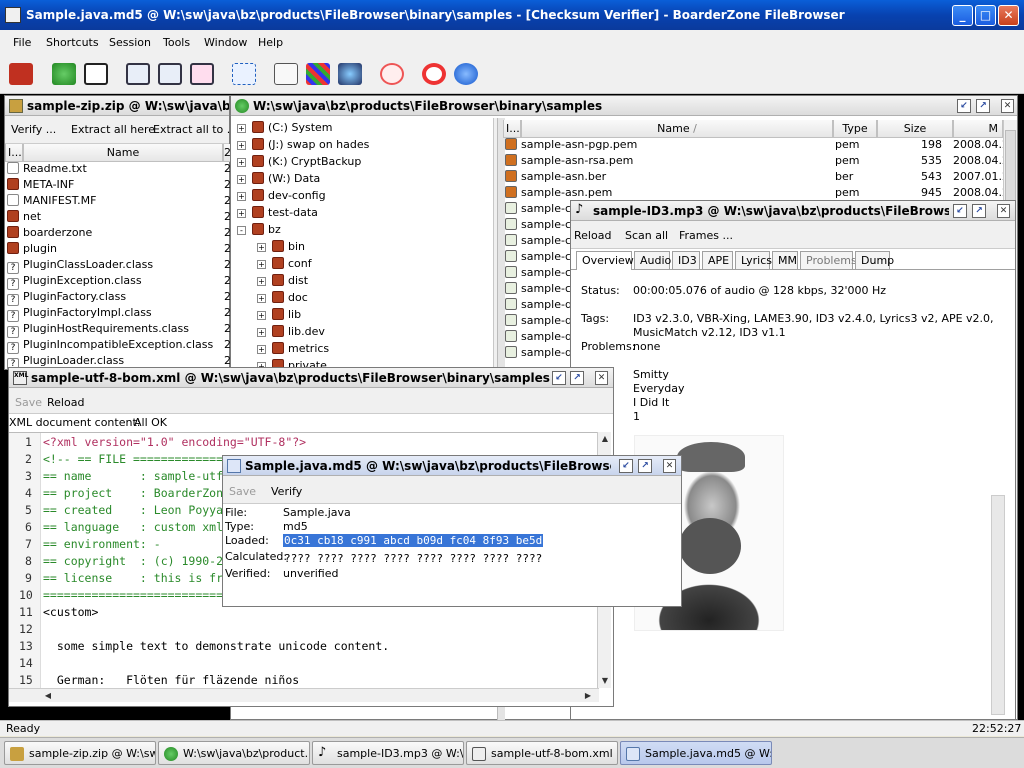  What do you see at coordinates (22, 42) in the screenshot?
I see `menu-file: File` at bounding box center [22, 42].